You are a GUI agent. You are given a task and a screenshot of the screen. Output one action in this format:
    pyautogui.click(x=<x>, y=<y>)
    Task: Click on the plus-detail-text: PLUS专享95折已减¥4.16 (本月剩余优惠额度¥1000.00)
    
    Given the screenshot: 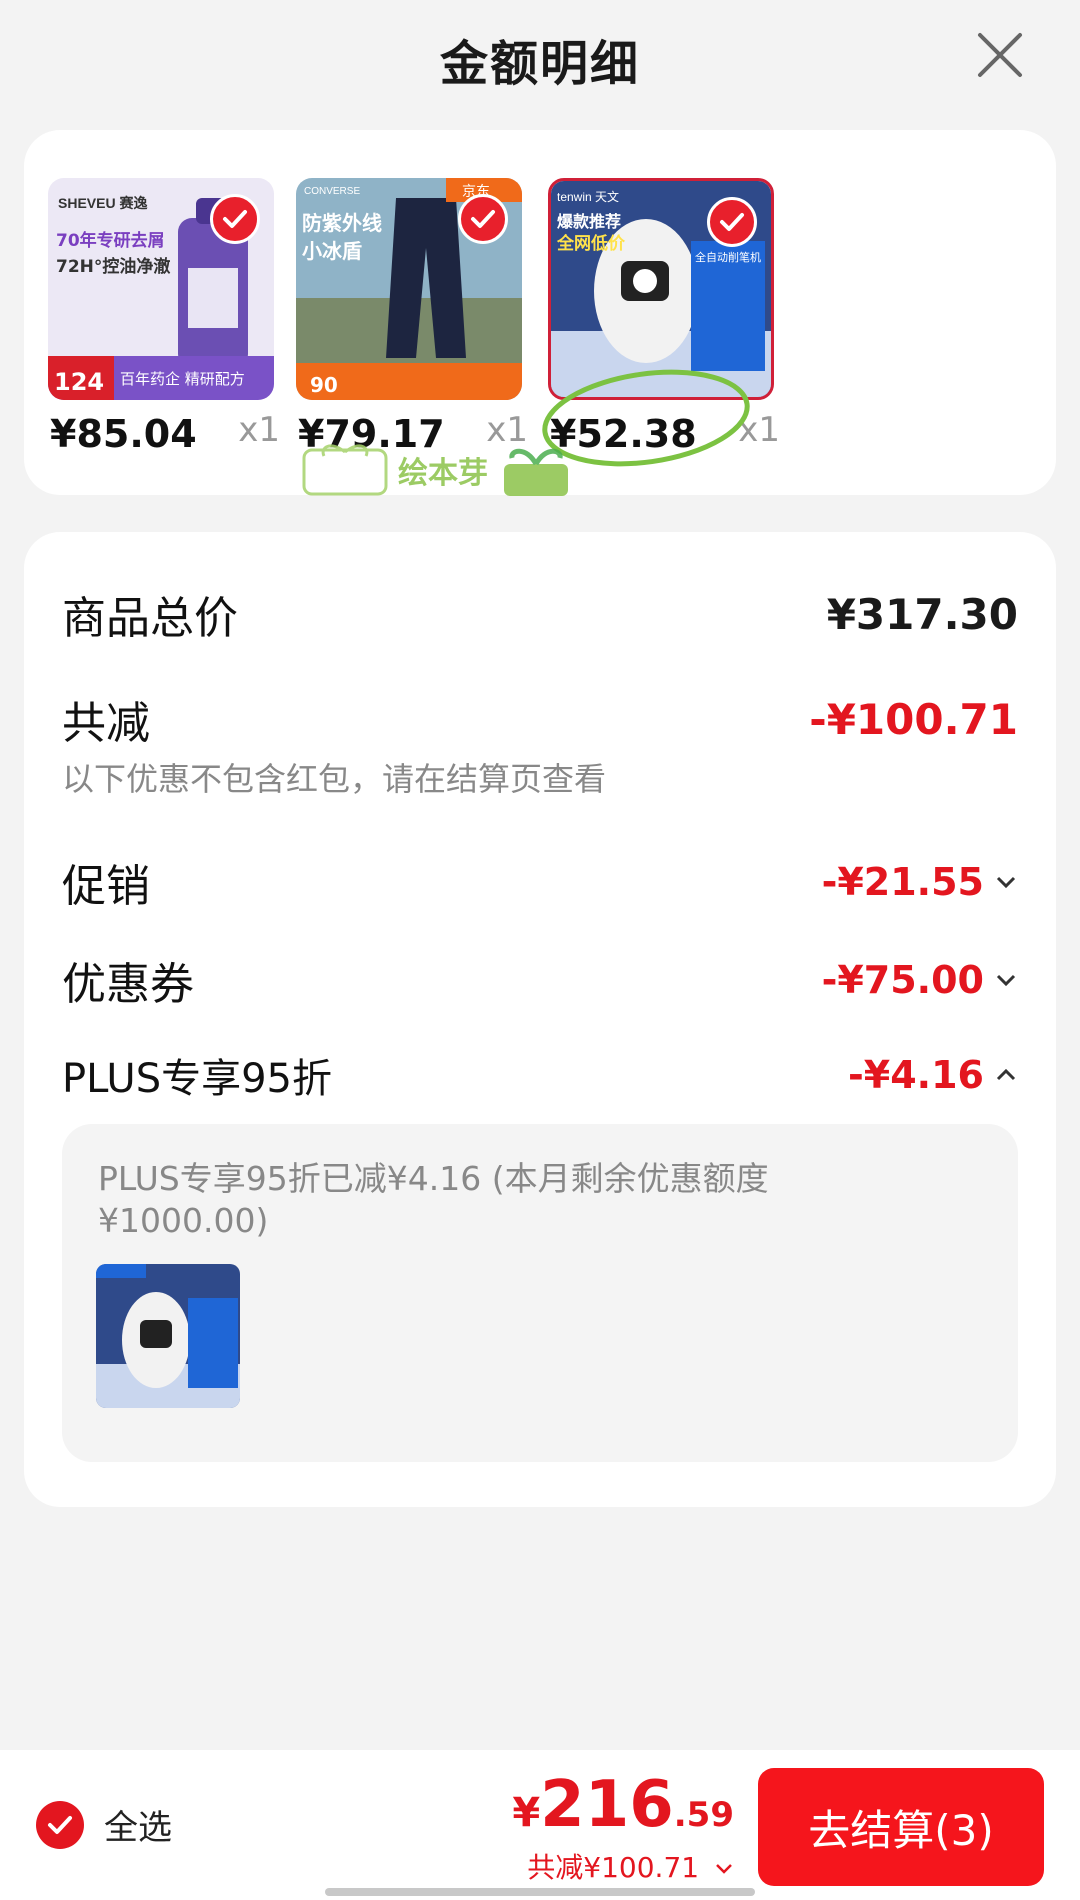 What is the action you would take?
    pyautogui.click(x=433, y=1199)
    